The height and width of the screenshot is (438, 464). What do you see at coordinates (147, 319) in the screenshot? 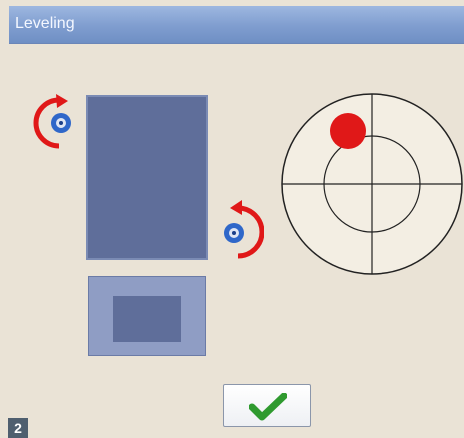
I see `platform-inner` at bounding box center [147, 319].